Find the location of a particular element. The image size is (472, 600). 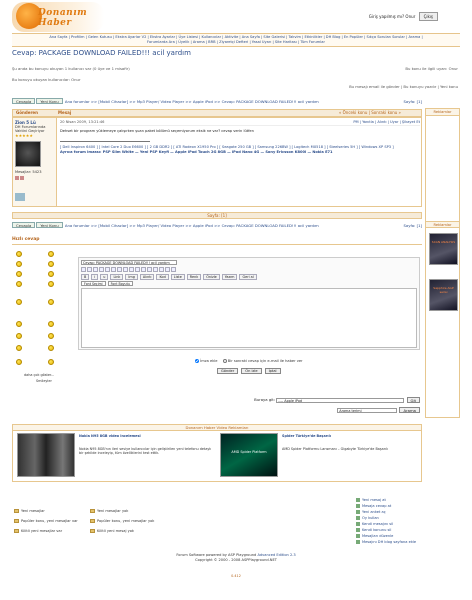

submit-button: Gönder is located at coordinates (228, 371).